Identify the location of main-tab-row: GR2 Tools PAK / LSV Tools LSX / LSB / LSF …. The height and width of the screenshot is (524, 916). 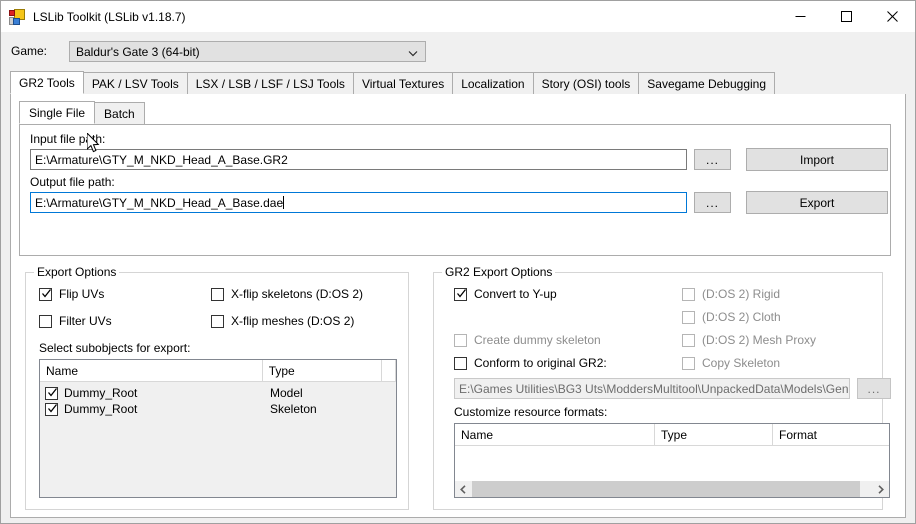
(393, 83).